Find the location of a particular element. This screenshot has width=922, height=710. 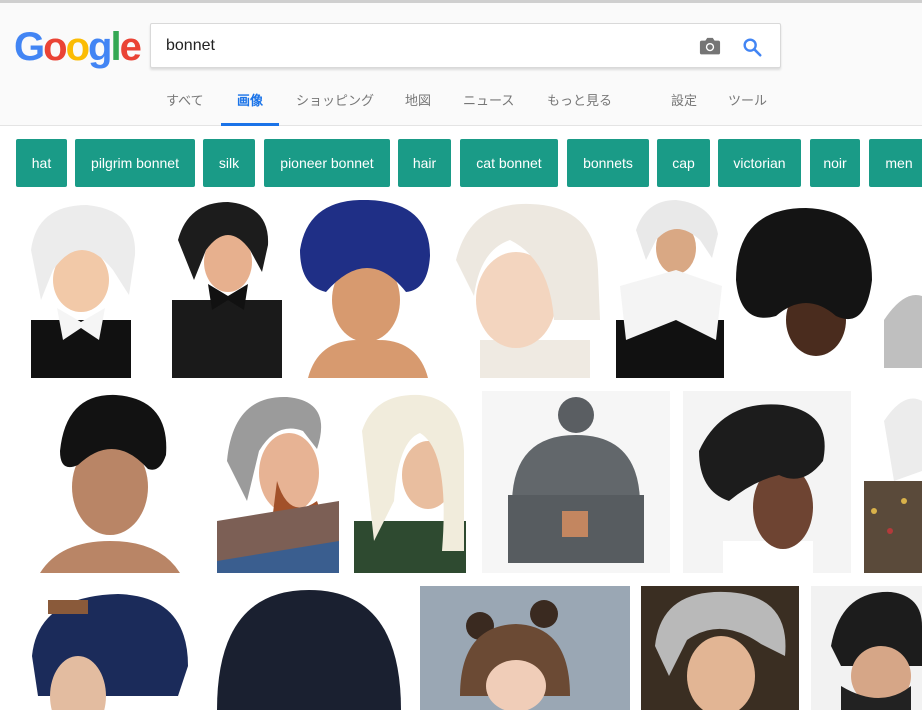

chip-cap: cap is located at coordinates (683, 163).